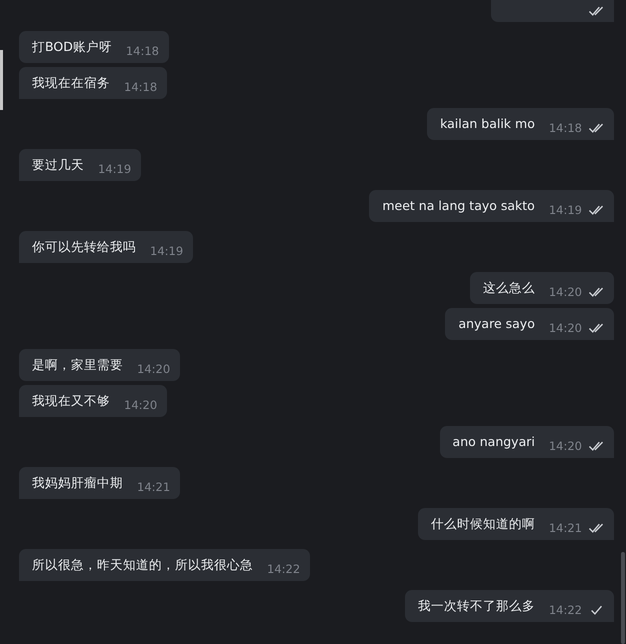  What do you see at coordinates (71, 401) in the screenshot?
I see `message-text: 我现在又不够` at bounding box center [71, 401].